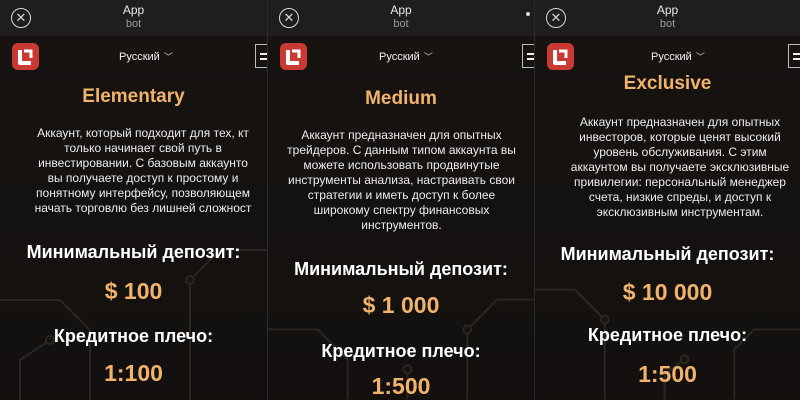  What do you see at coordinates (143, 163) in the screenshot?
I see `description-line: инвестировании. С базовым аккаунто` at bounding box center [143, 163].